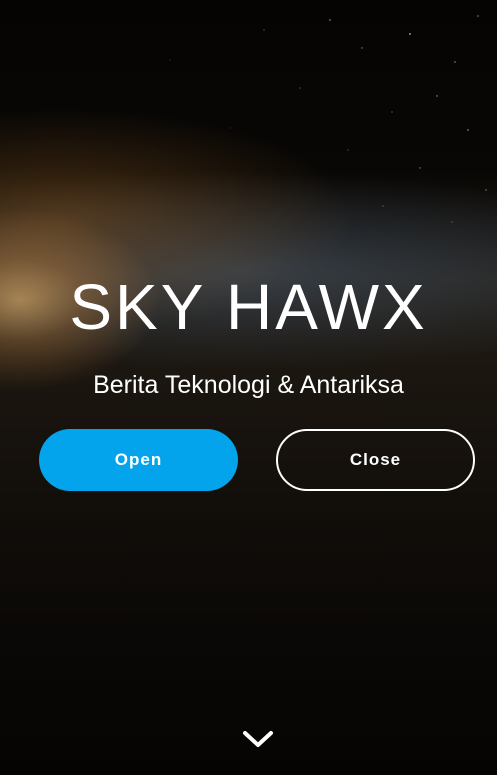  What do you see at coordinates (258, 739) in the screenshot?
I see `chevron-down-icon` at bounding box center [258, 739].